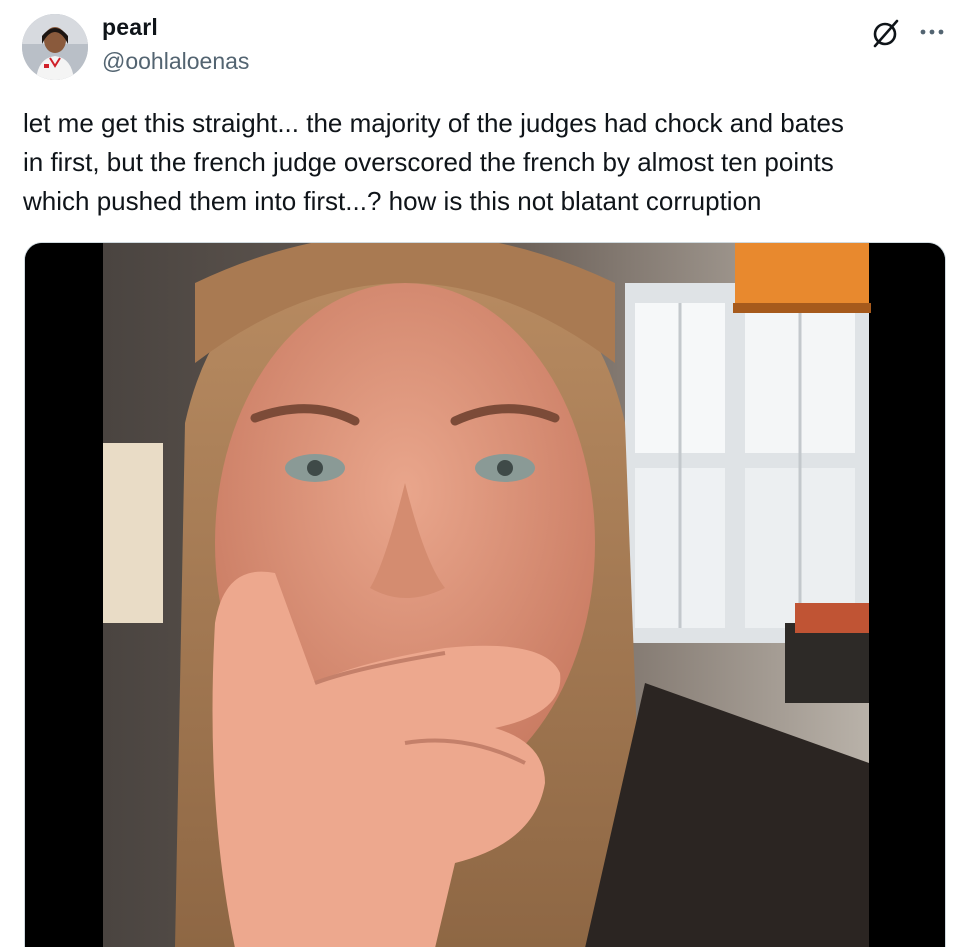 This screenshot has width=960, height=947. I want to click on author-avatar, so click(55, 47).